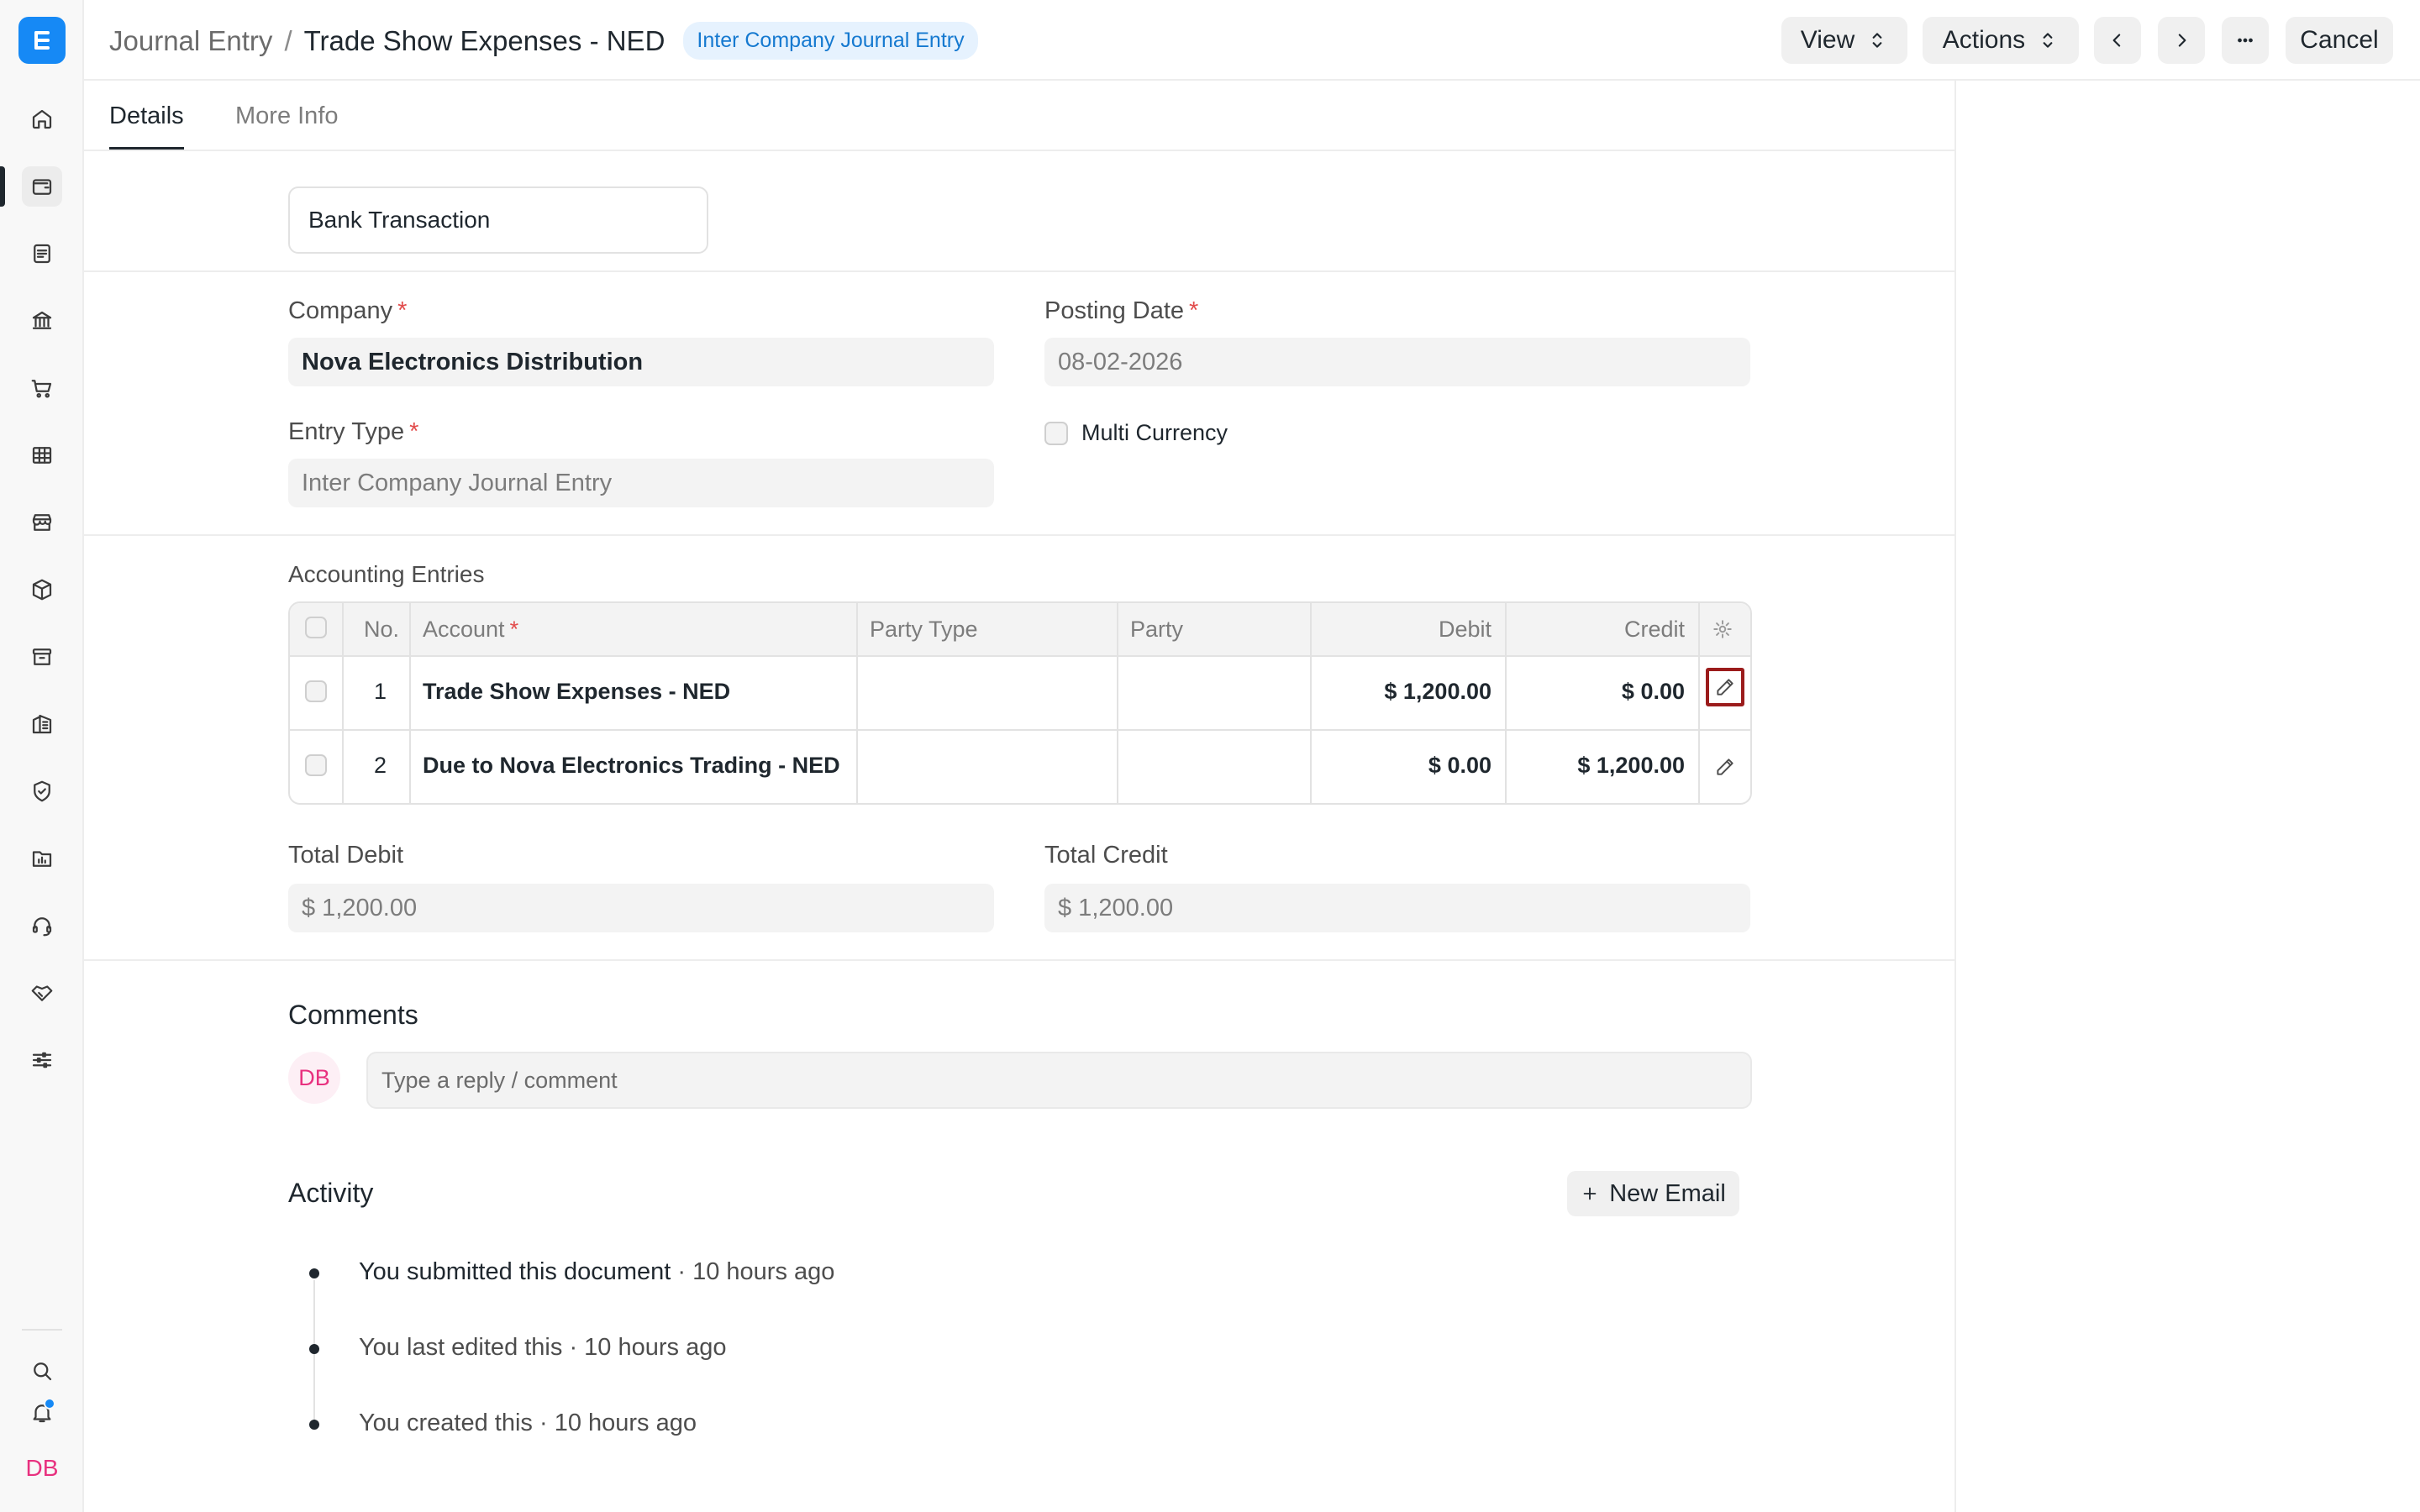  What do you see at coordinates (1121, 311) in the screenshot?
I see `posting-date-label: Posting Date *` at bounding box center [1121, 311].